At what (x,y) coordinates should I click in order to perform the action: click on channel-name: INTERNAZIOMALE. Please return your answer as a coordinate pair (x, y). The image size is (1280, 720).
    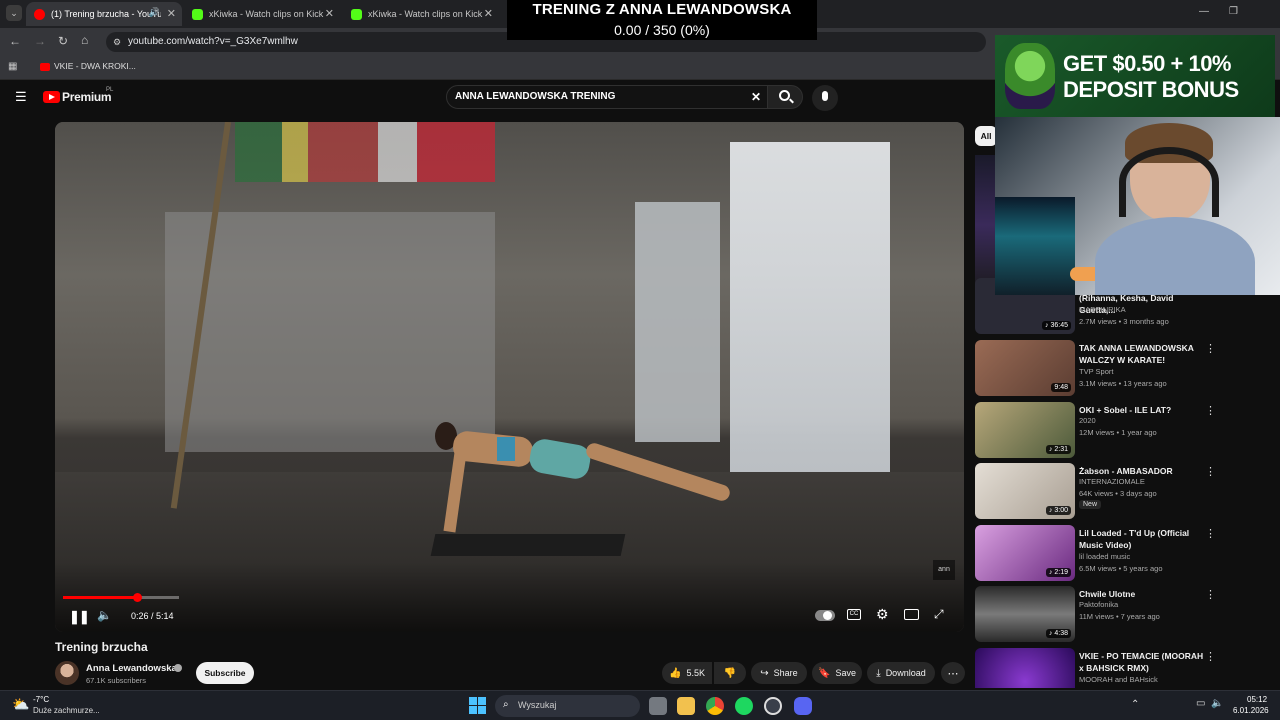
    Looking at the image, I should click on (1112, 481).